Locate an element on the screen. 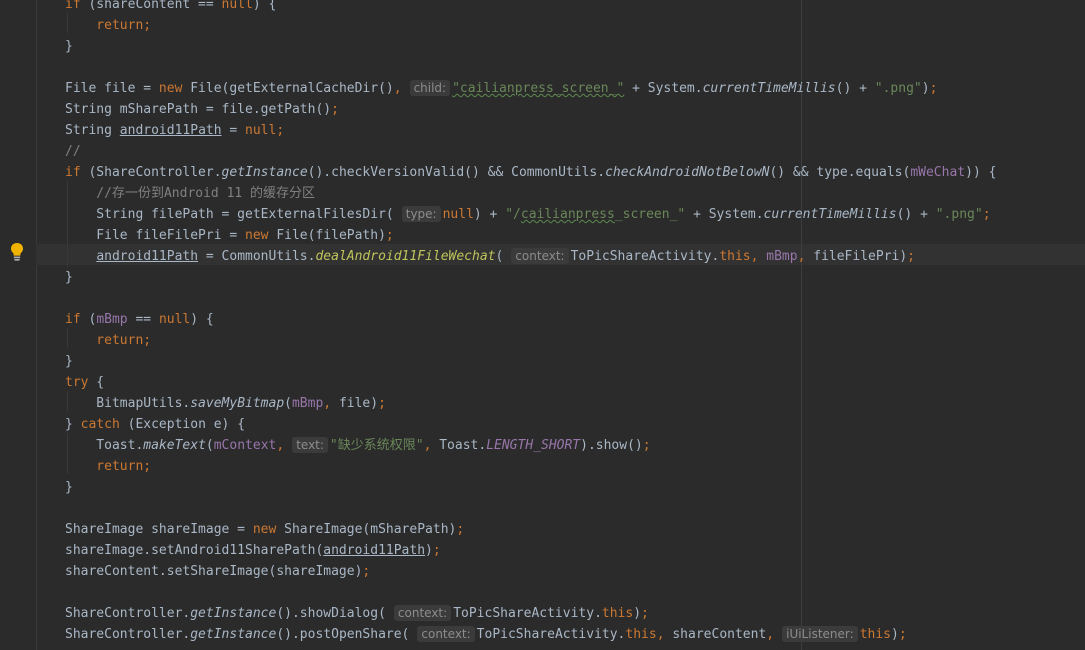 Image resolution: width=1085 pixels, height=650 pixels. code-token: "cailianpress_screen_" is located at coordinates (538, 88).